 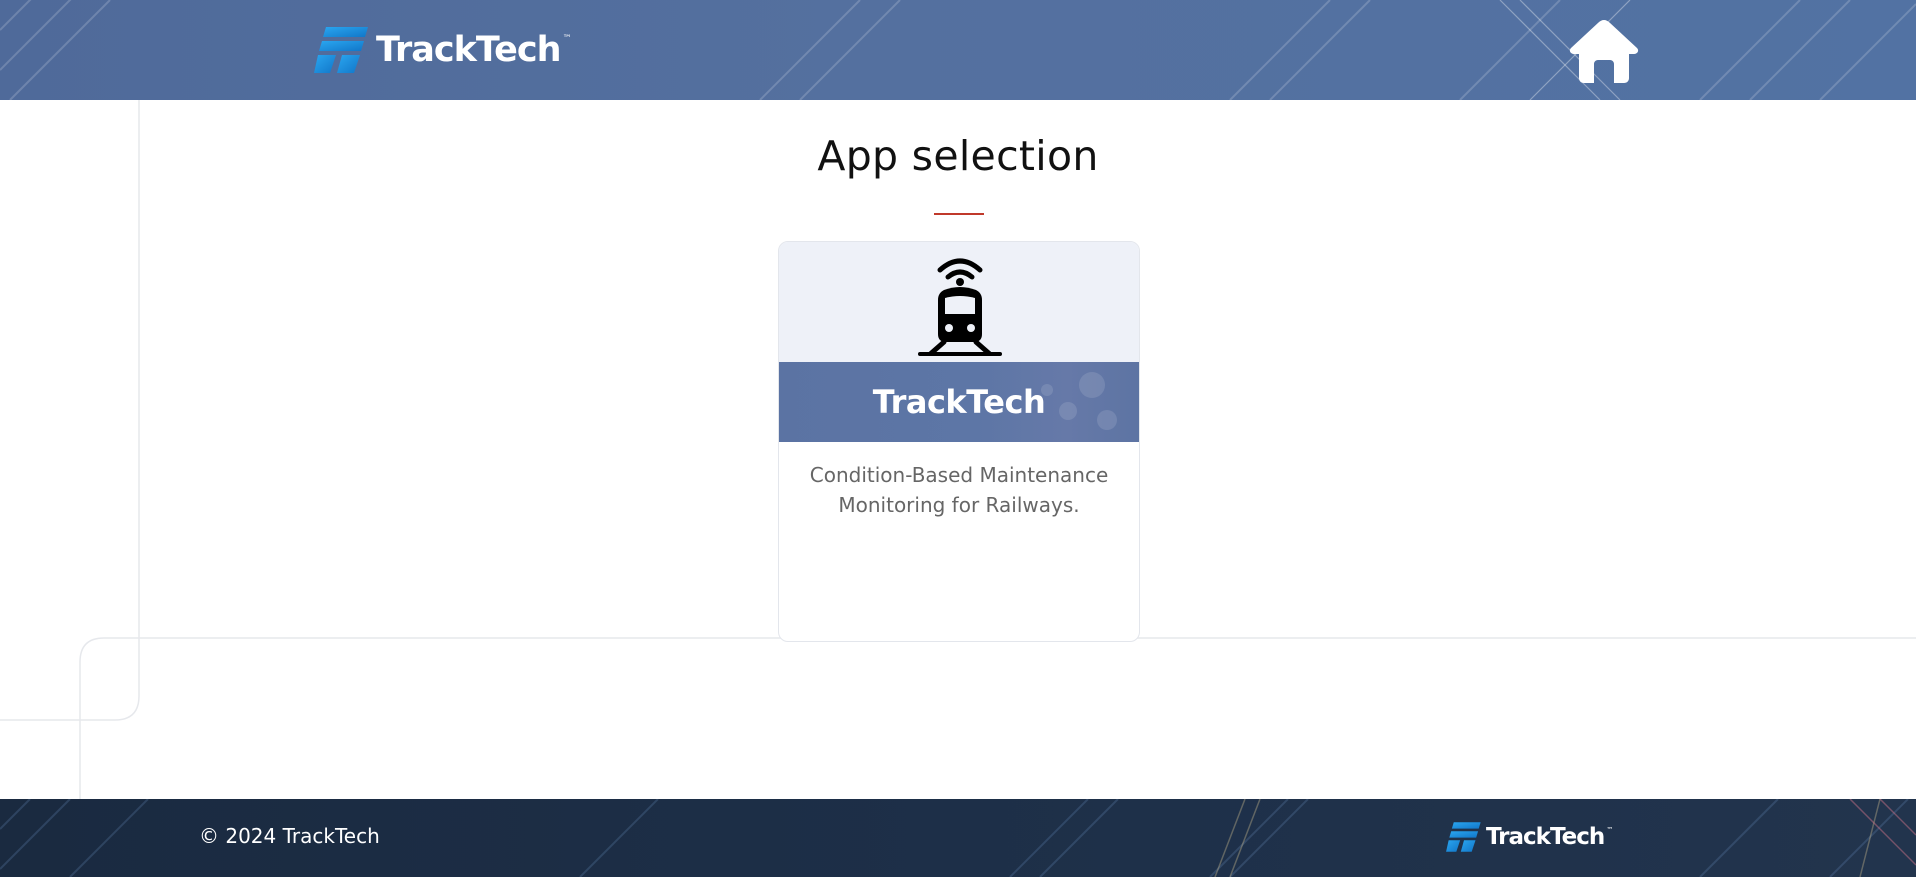 What do you see at coordinates (958, 838) in the screenshot?
I see `site-footer: © 2024 TrackTech TrackTech ™` at bounding box center [958, 838].